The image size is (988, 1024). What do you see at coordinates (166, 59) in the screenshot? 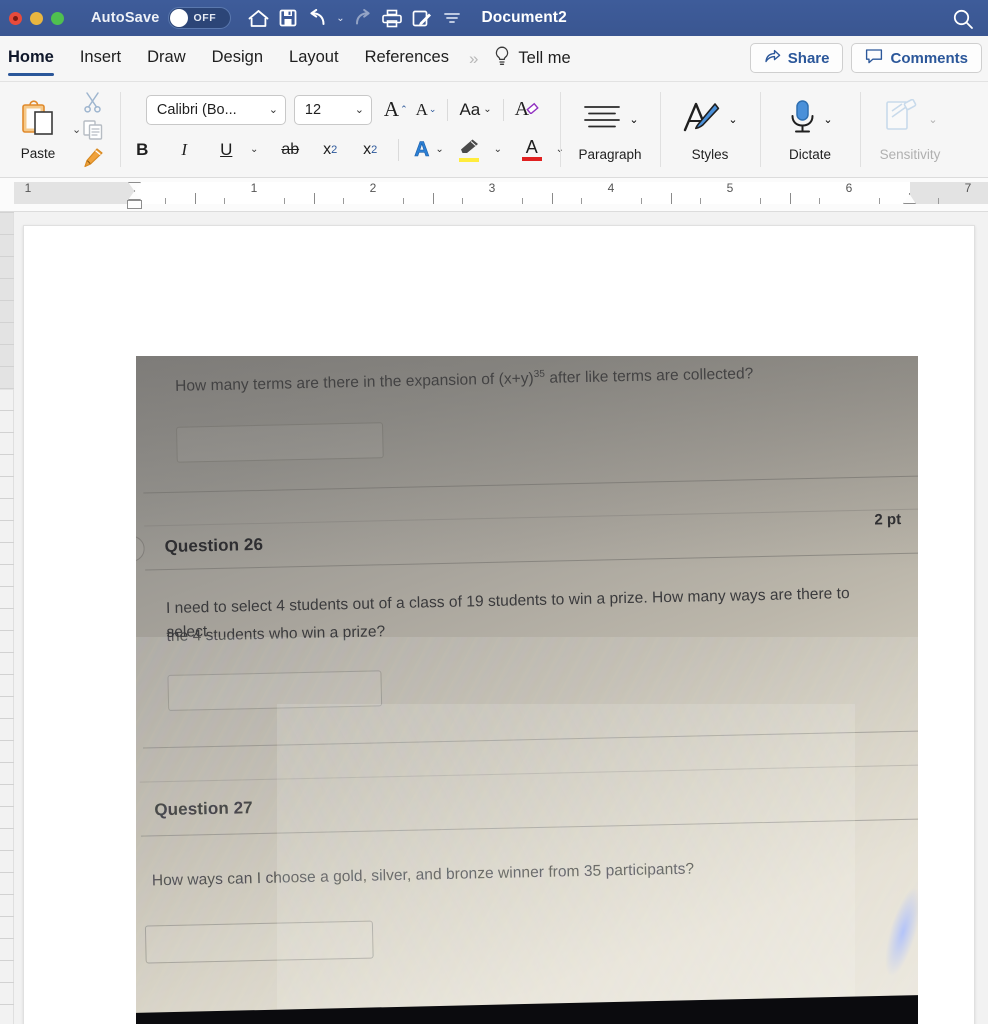
I see `tab-draw: Draw` at bounding box center [166, 59].